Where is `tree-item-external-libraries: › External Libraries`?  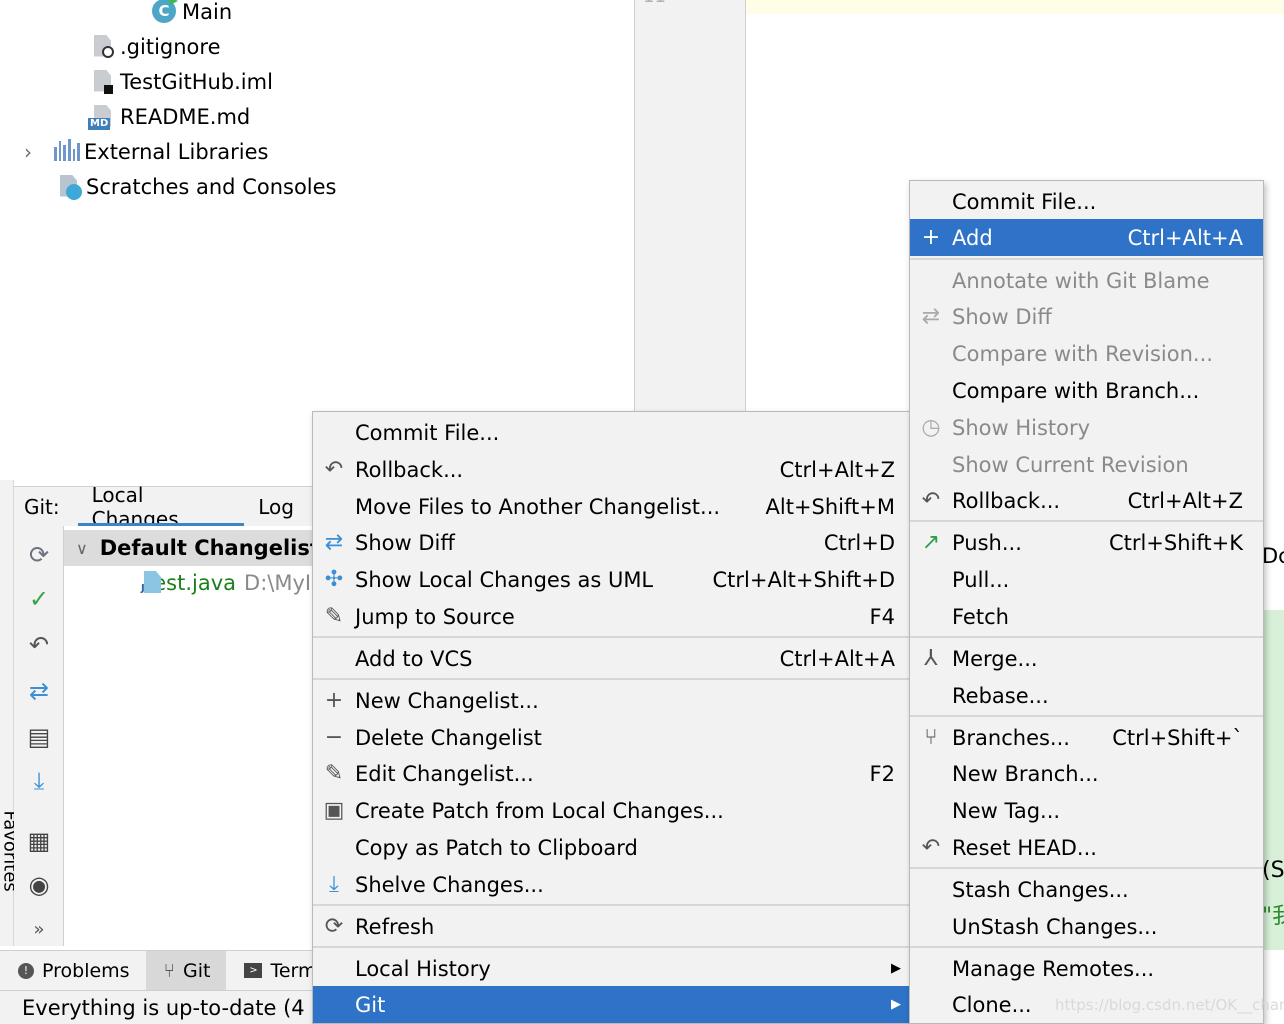 tree-item-external-libraries: › External Libraries is located at coordinates (146, 151).